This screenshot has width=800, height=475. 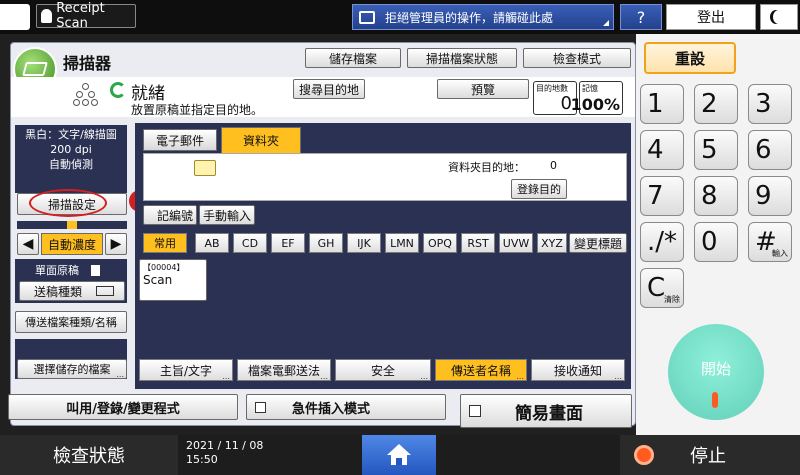 I want to click on preview-label: 預覽, so click(x=482, y=89).